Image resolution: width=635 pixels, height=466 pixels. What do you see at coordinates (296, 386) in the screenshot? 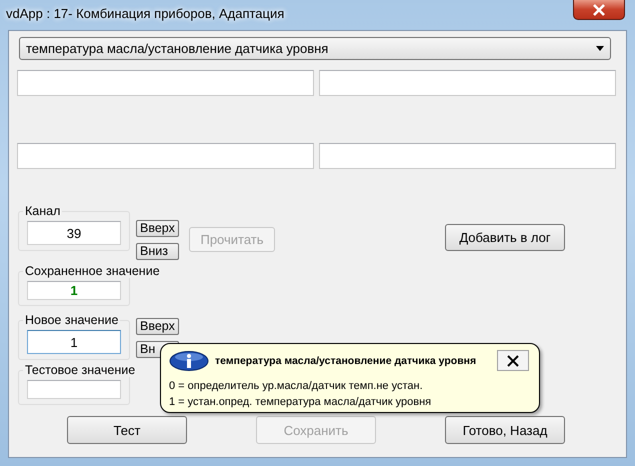
I see `tooltip-text: 0 = определитель ур.масла/датчик темп.не устан.` at bounding box center [296, 386].